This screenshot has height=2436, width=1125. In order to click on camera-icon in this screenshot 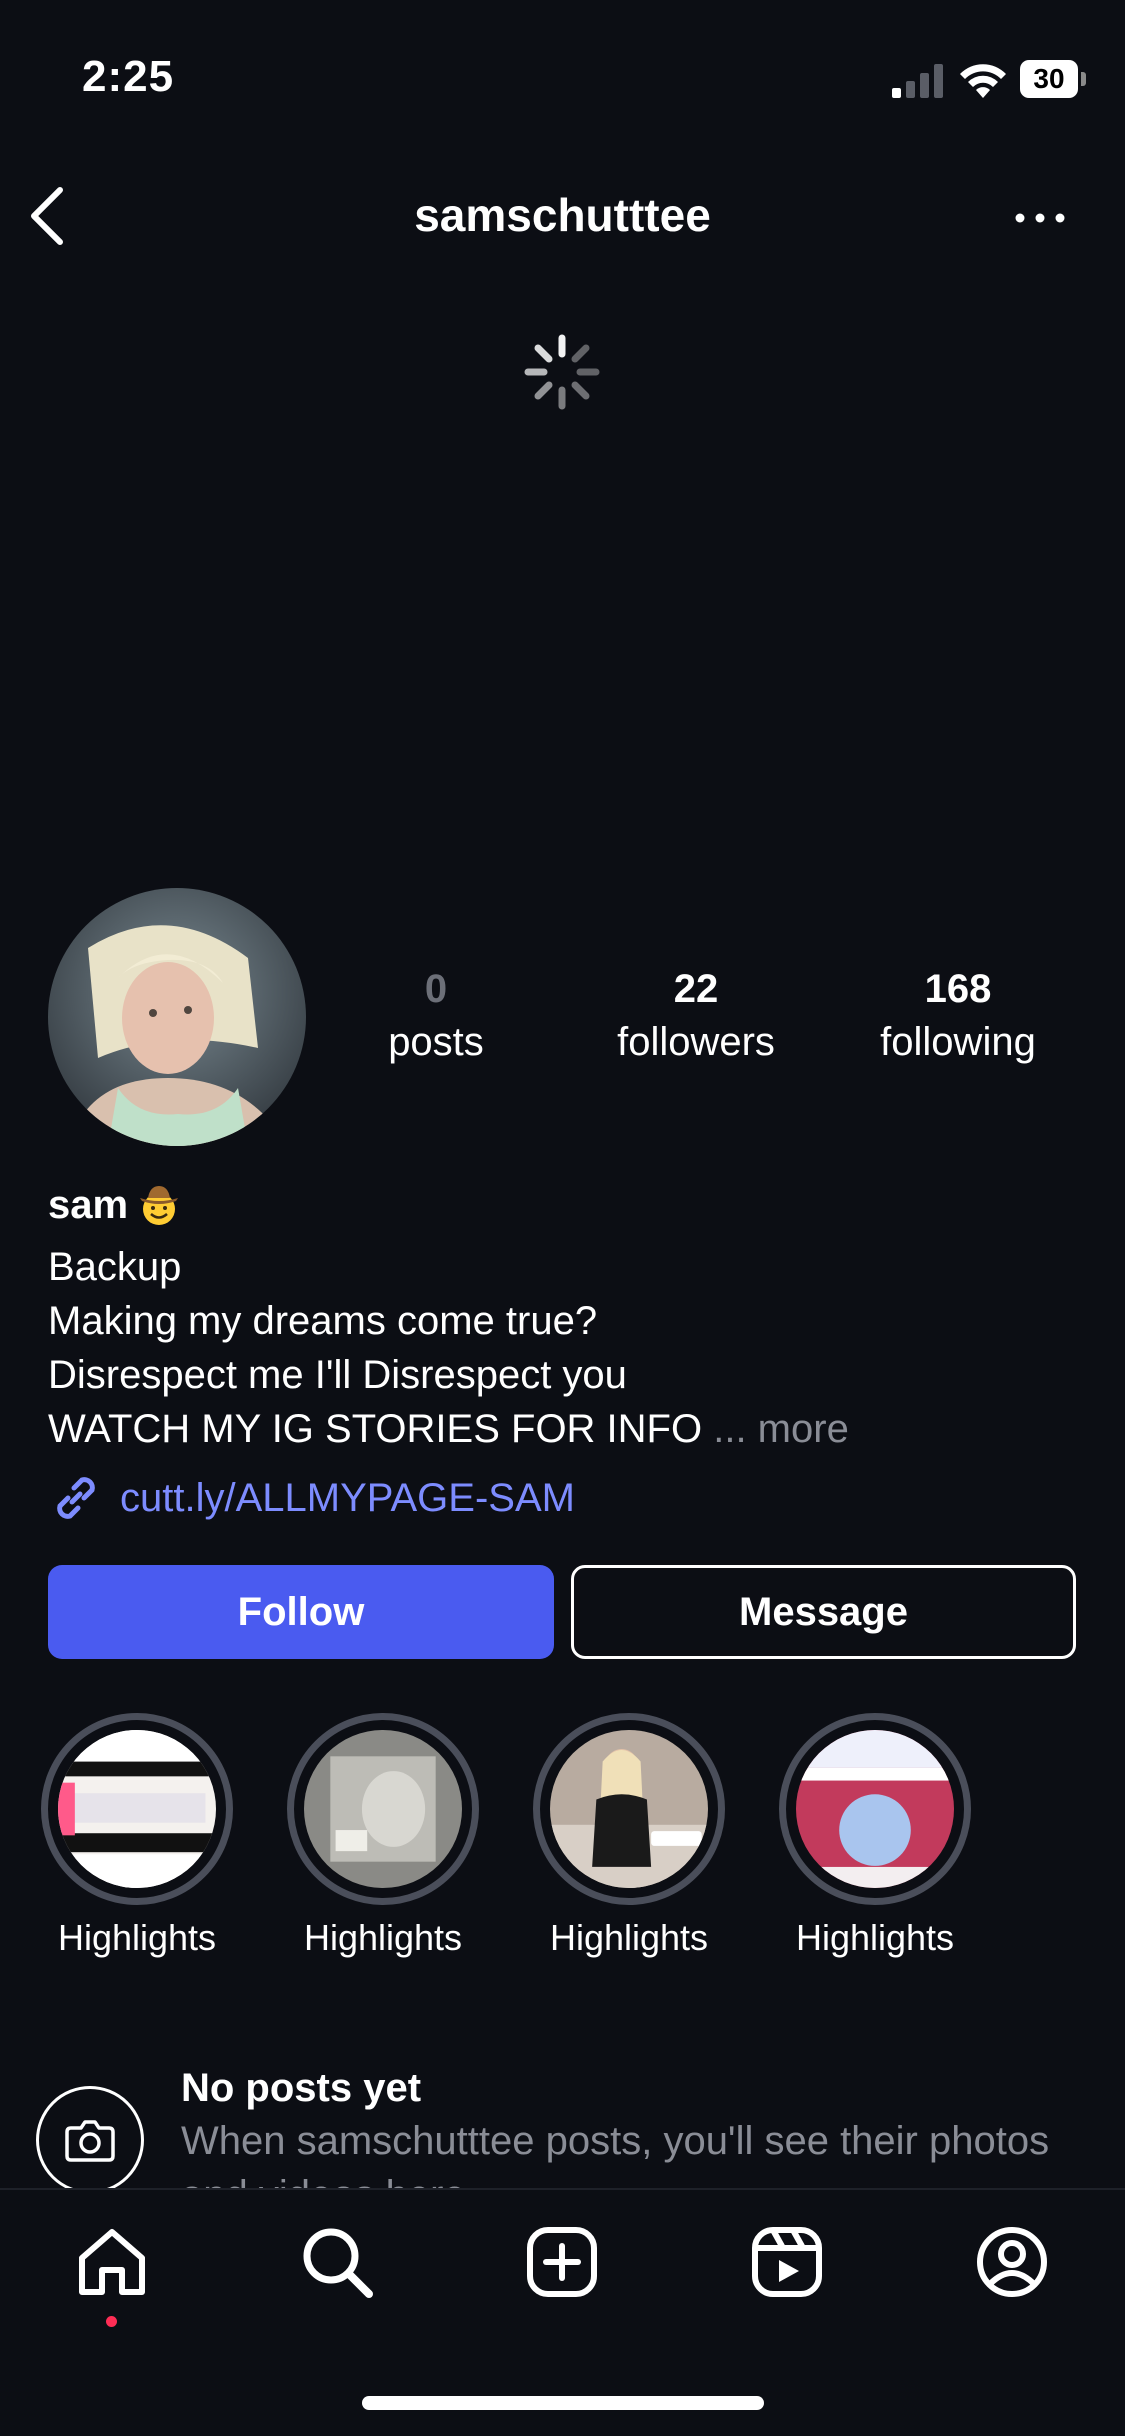, I will do `click(90, 2141)`.